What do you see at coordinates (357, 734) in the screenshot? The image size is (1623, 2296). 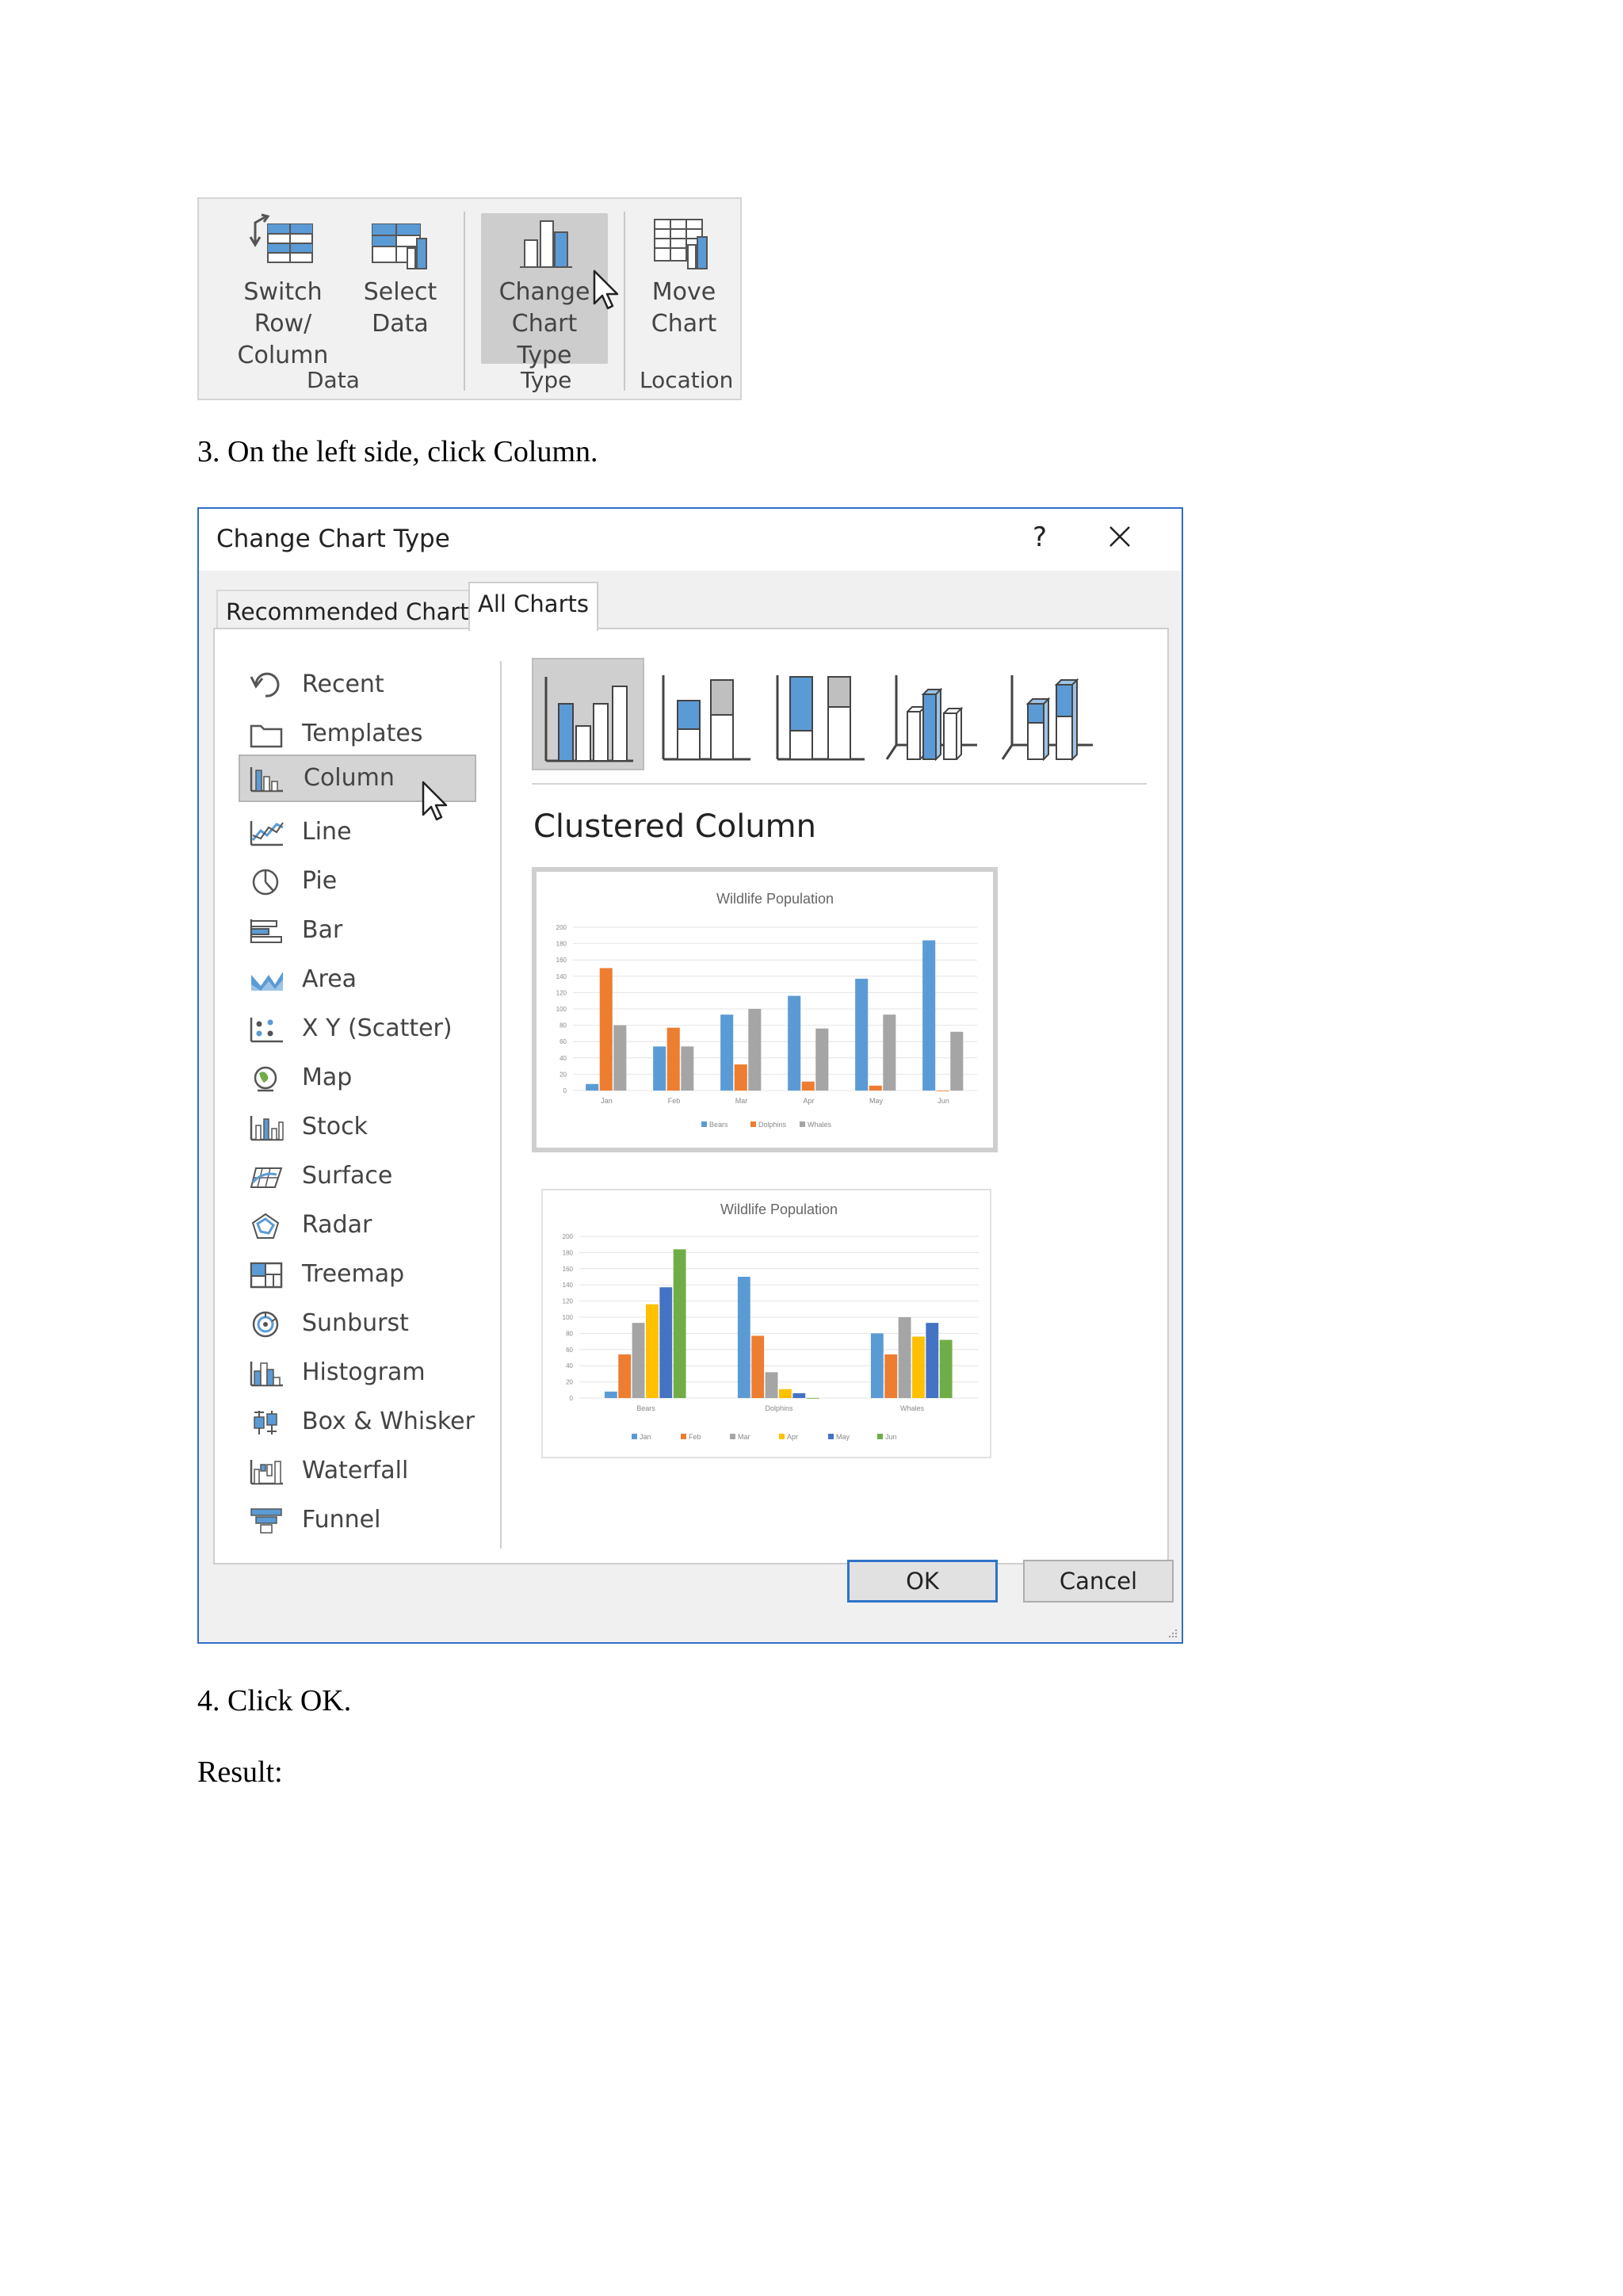 I see `chart-type-templates: Templates` at bounding box center [357, 734].